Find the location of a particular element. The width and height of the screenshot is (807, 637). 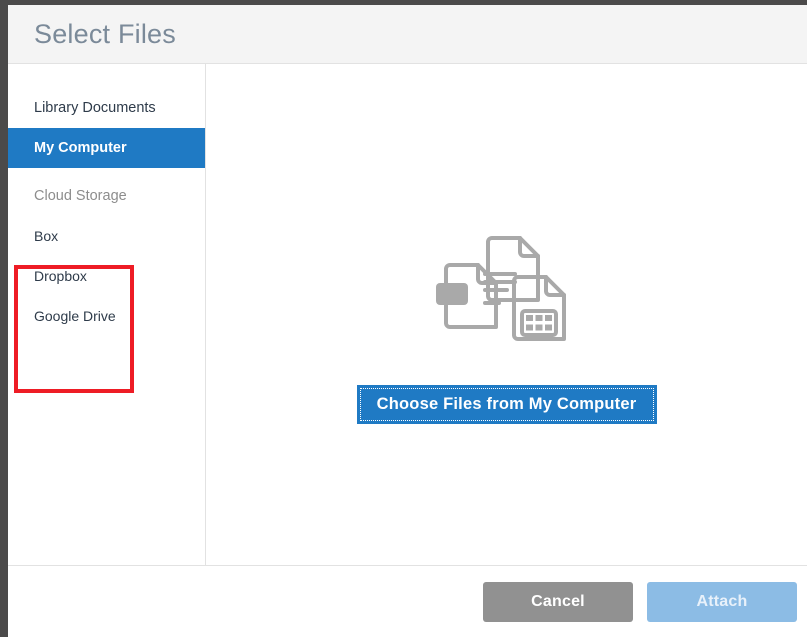

sidebar-item-label: Box is located at coordinates (46, 236).